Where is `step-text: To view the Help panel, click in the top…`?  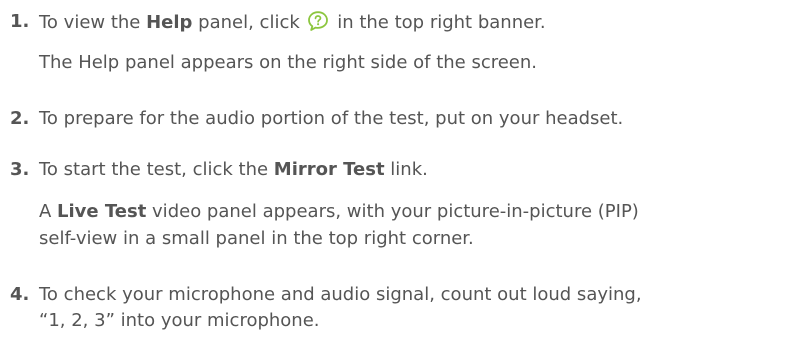 step-text: To view the Help panel, click in the top… is located at coordinates (292, 21).